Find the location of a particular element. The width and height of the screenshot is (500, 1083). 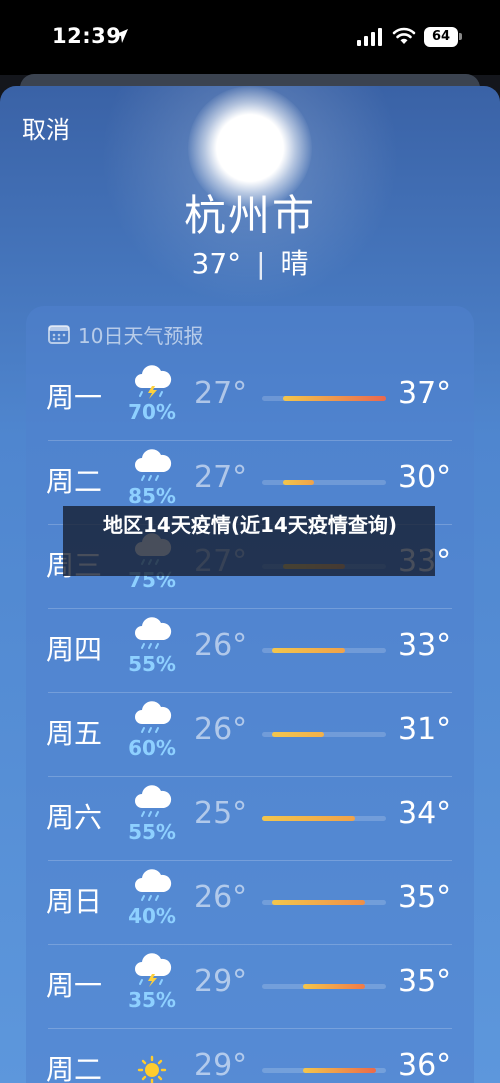

status-bar: 12:39 64 is located at coordinates (250, 37).